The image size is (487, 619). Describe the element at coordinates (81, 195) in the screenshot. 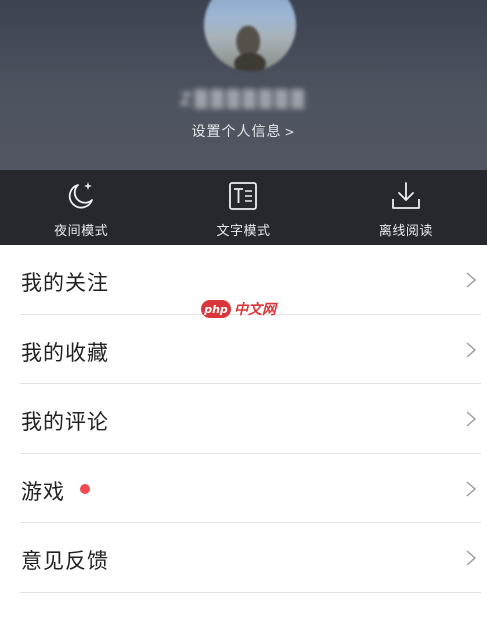

I see `moon-sparkle-icon` at that location.